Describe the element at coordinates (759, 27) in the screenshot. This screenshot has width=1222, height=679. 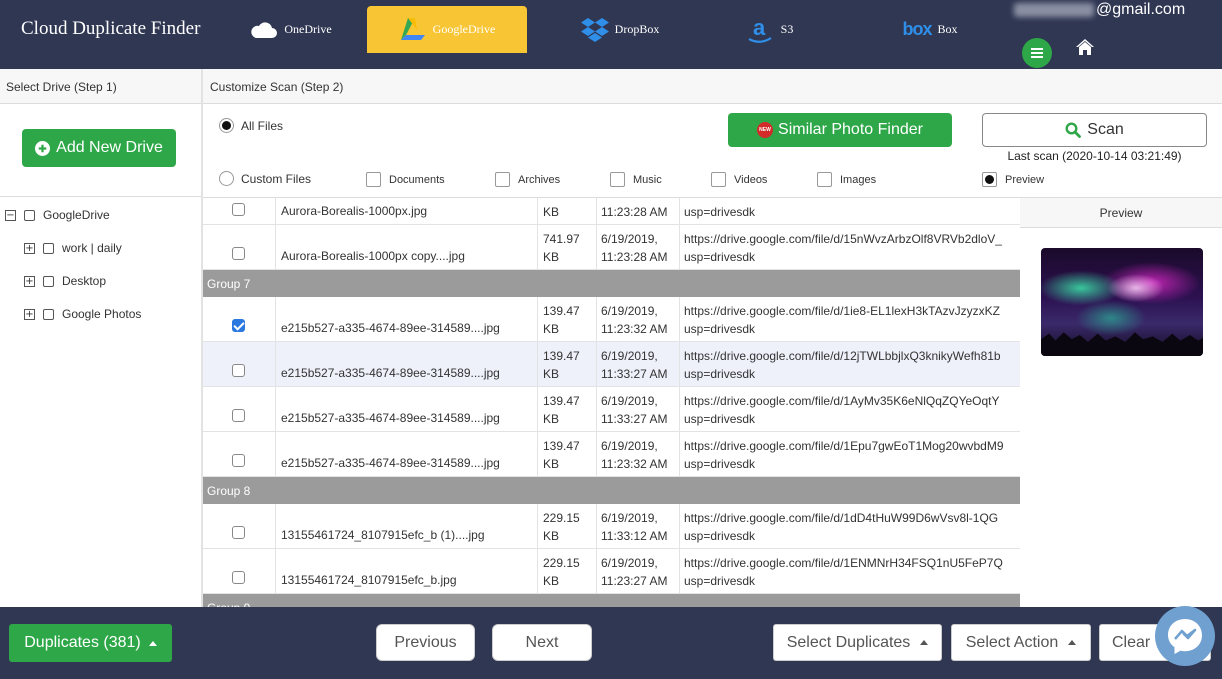
I see `svg-text: a` at that location.